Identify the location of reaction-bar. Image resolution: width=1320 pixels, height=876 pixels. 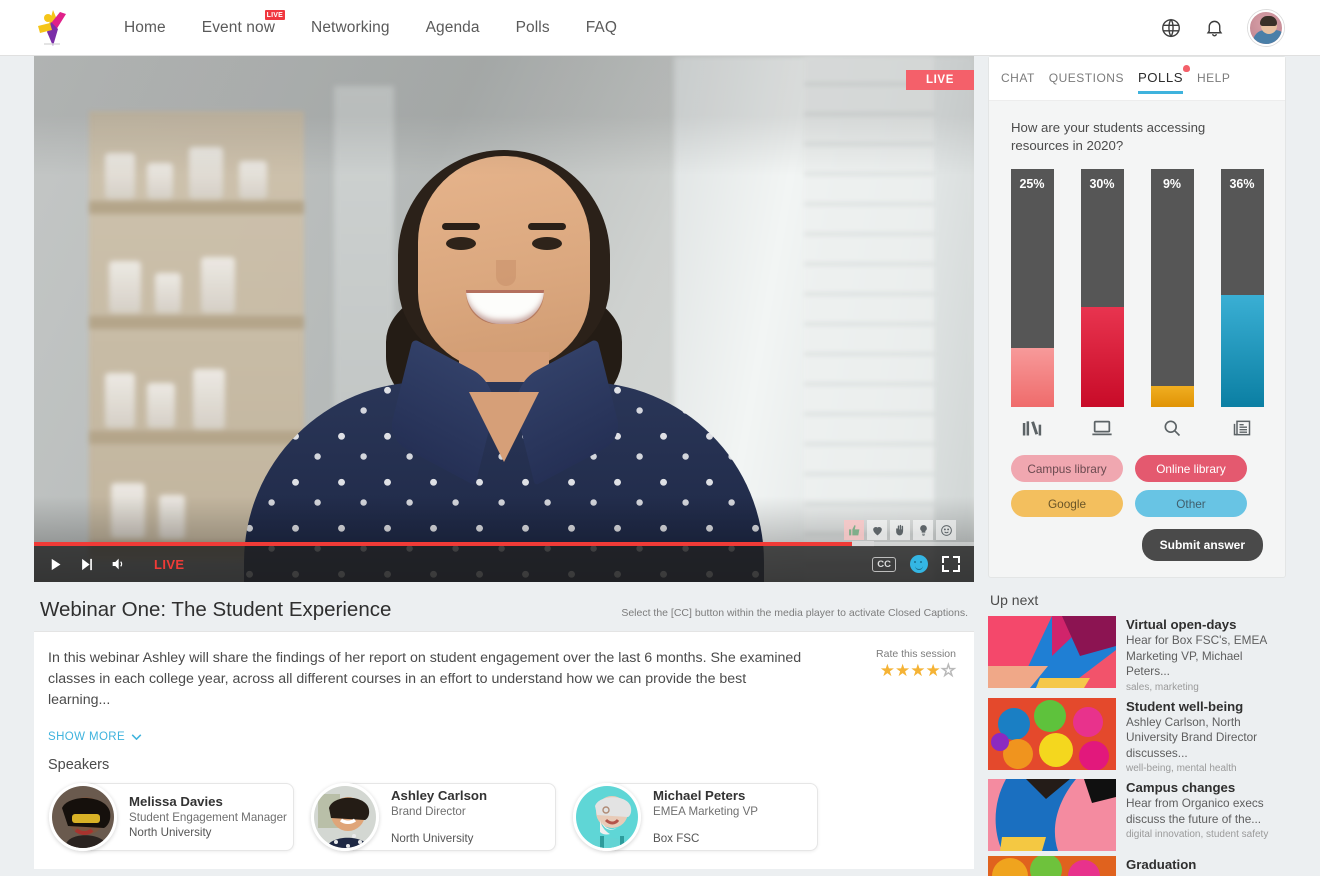
(900, 530).